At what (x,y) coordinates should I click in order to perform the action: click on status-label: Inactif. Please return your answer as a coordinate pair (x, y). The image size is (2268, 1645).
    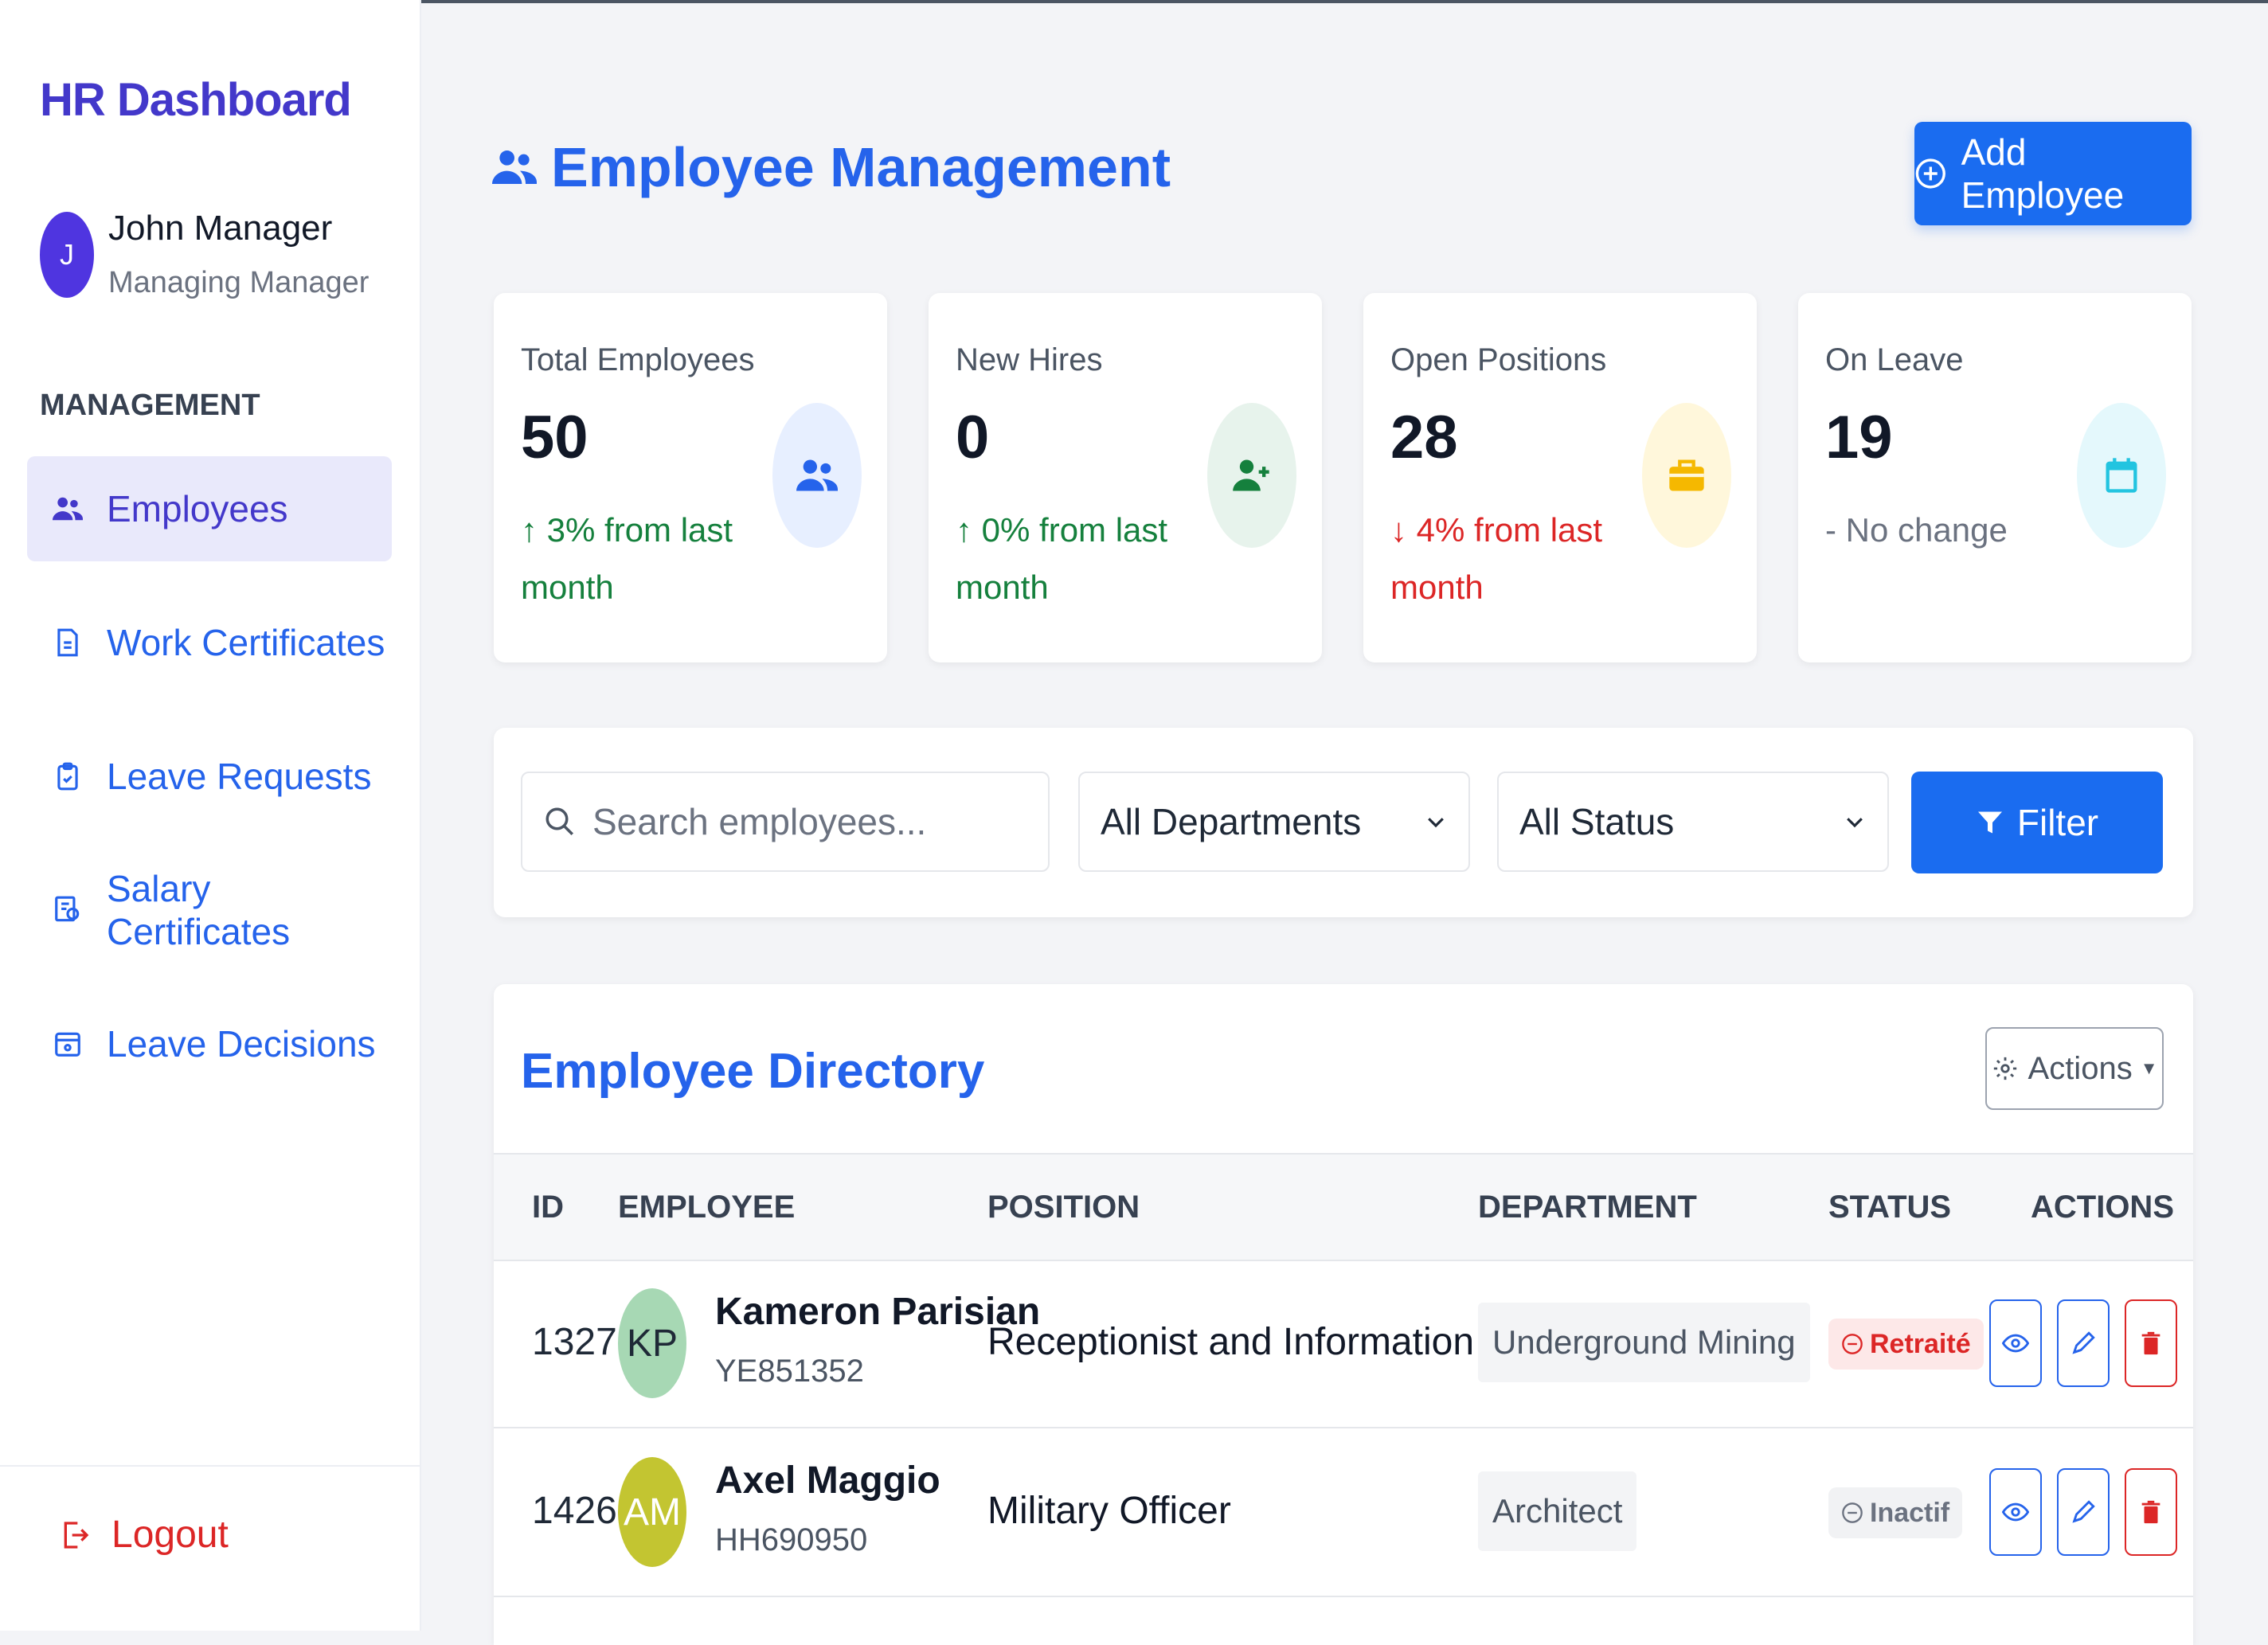
    Looking at the image, I should click on (1910, 1512).